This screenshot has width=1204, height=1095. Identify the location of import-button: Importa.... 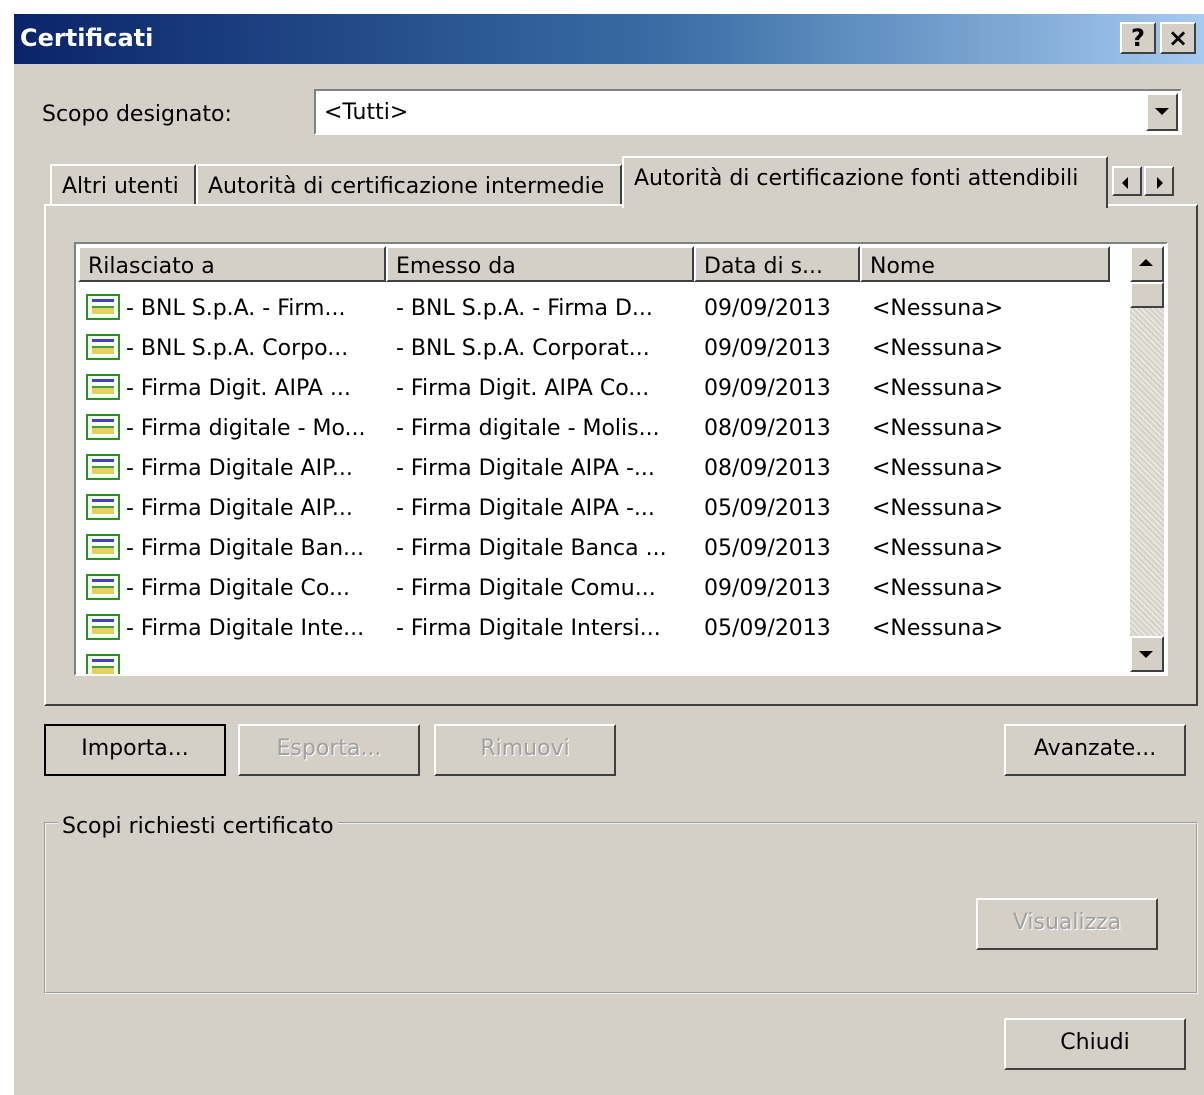
(135, 750).